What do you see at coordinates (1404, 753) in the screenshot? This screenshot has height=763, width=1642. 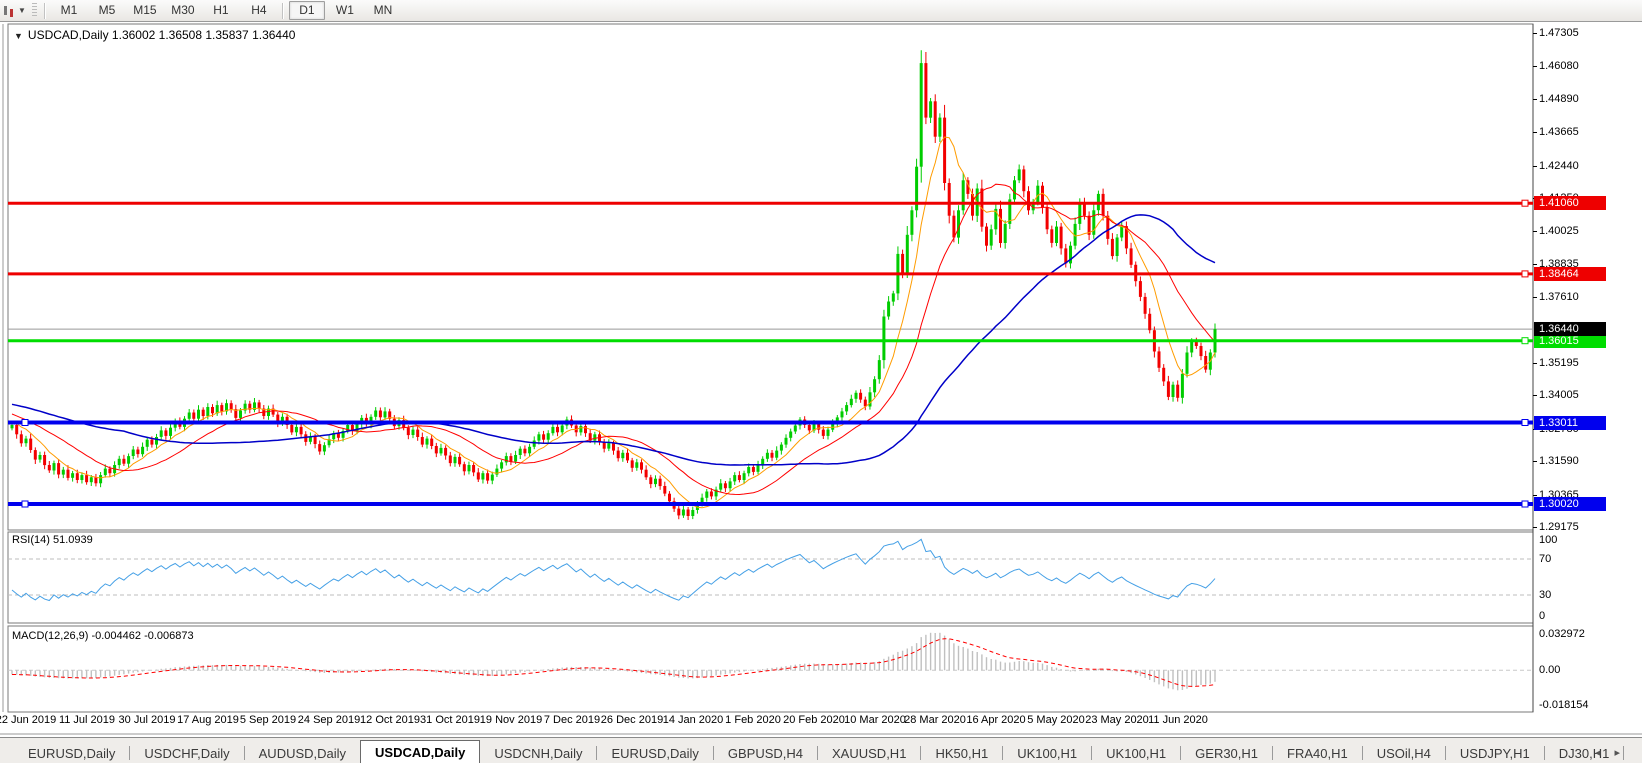 I see `tab-usoil-h4: USOil,H4` at bounding box center [1404, 753].